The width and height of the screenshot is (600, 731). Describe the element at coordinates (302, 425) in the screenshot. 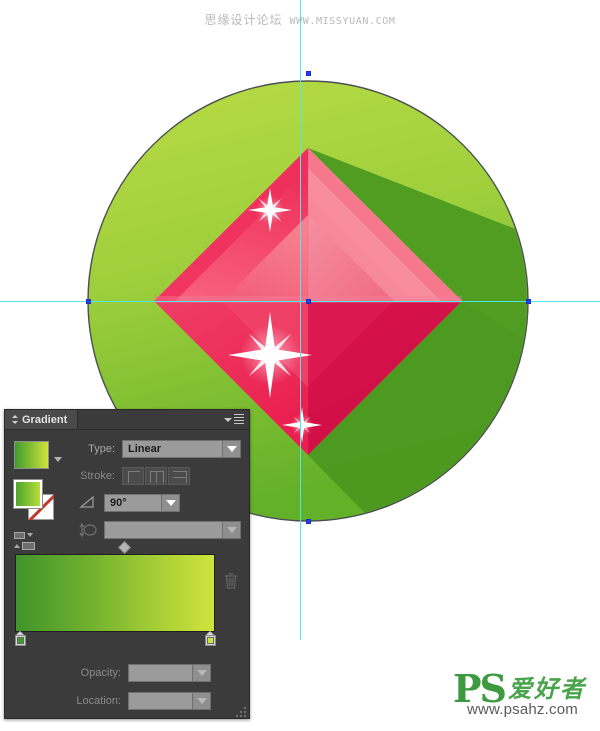

I see `sparkle-small` at that location.